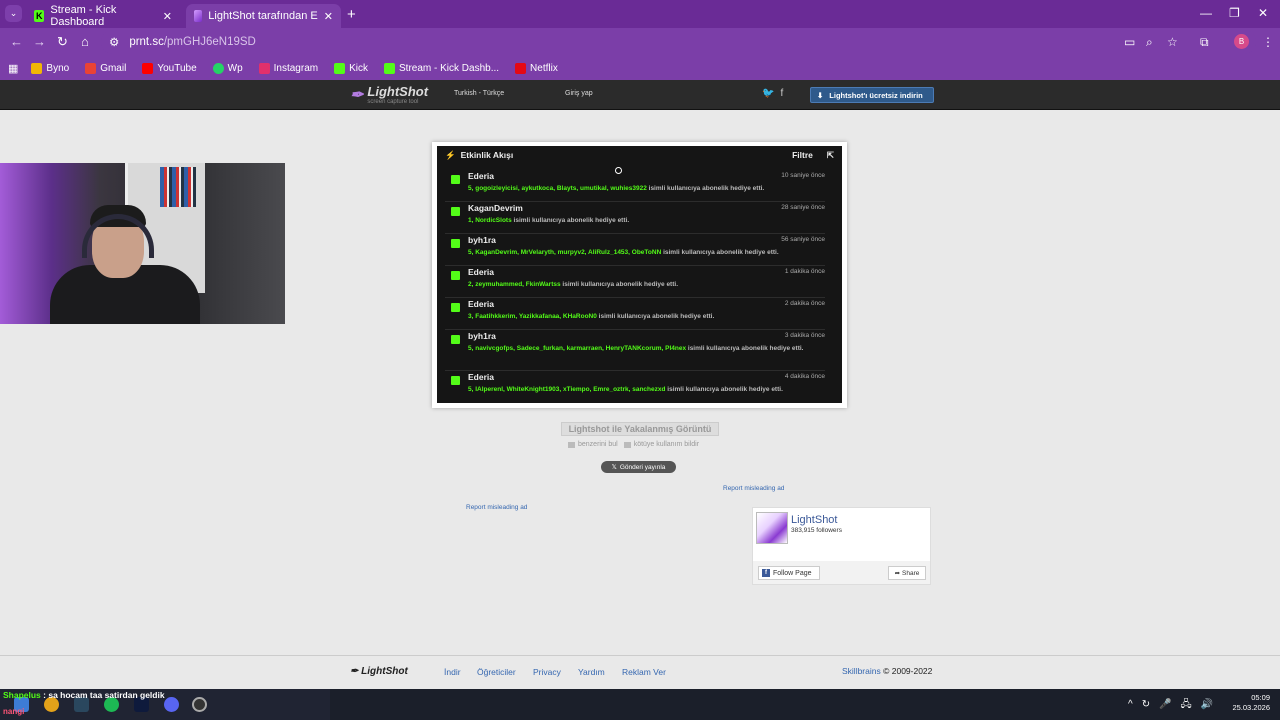 Image resolution: width=1280 pixels, height=720 pixels. I want to click on maximize-button: ❐, so click(1234, 13).